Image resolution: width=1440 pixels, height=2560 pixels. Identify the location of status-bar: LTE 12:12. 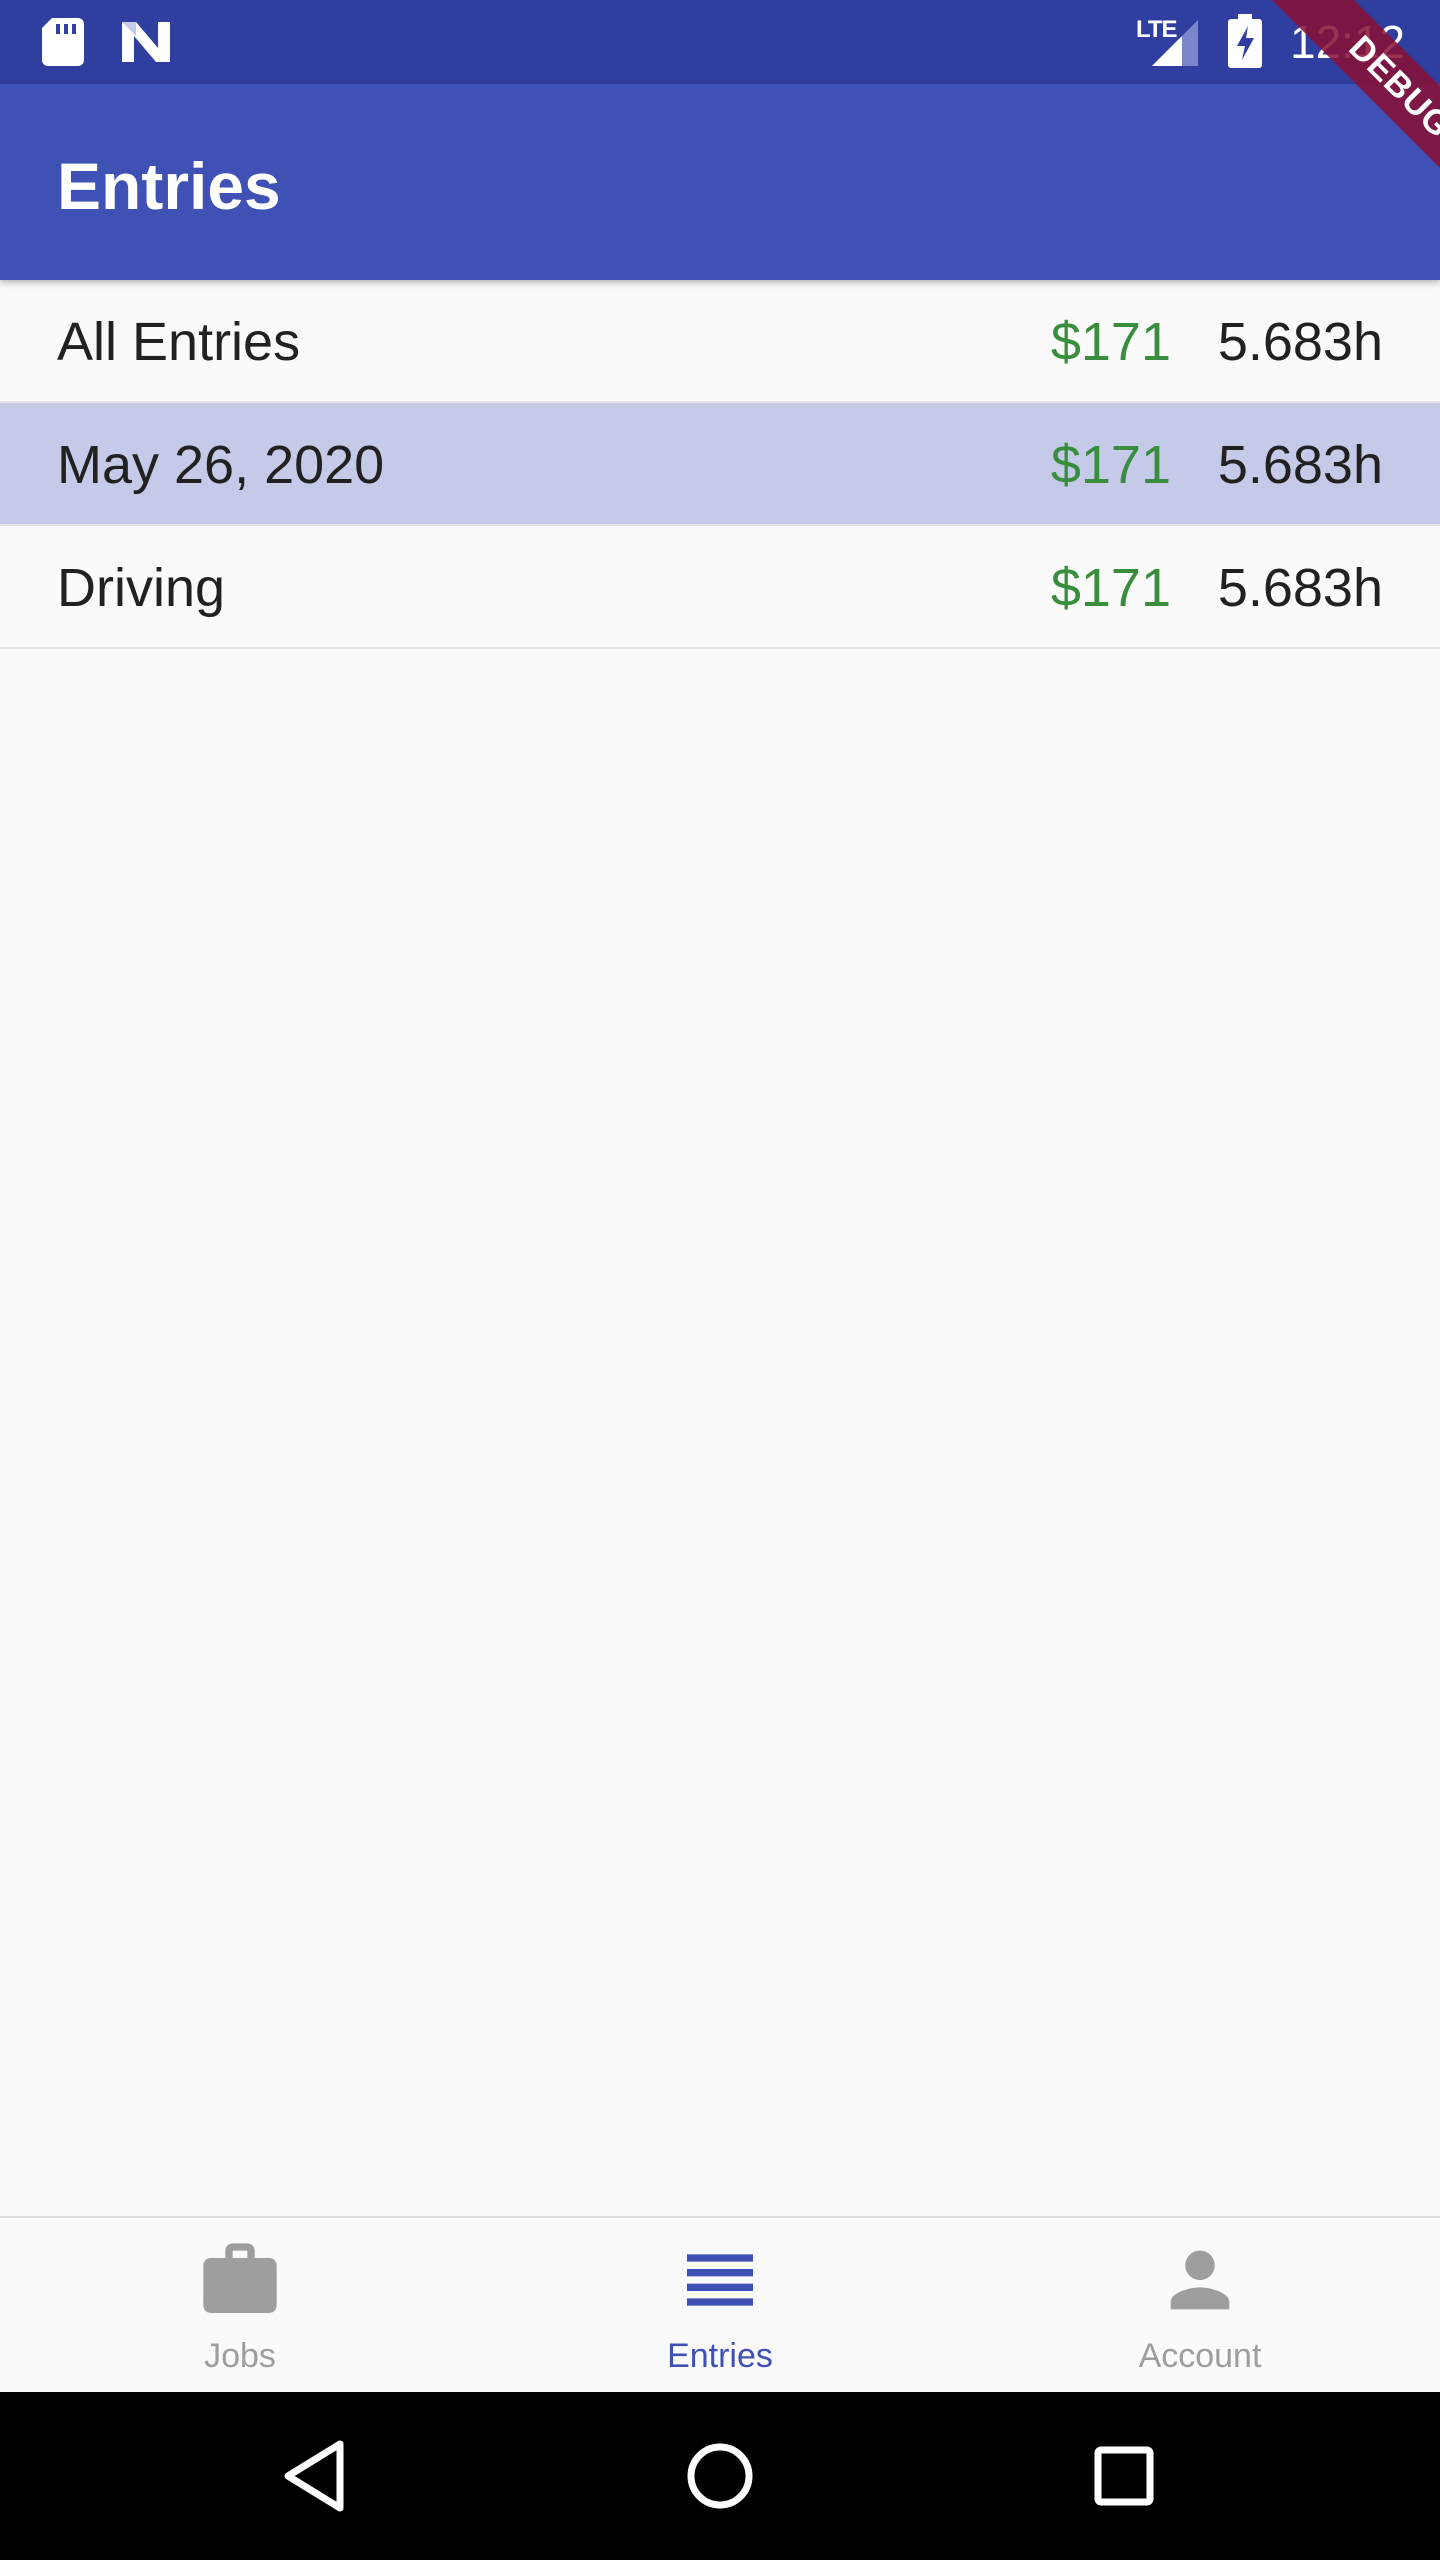
(720, 42).